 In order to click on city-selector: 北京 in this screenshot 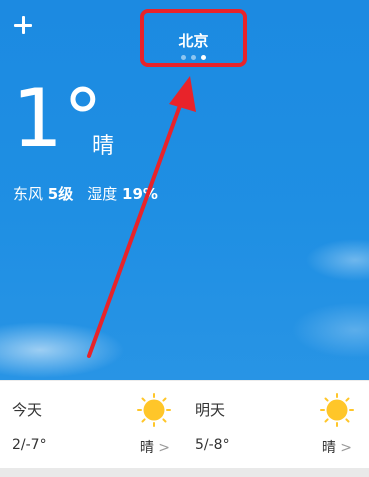, I will do `click(193, 38)`.